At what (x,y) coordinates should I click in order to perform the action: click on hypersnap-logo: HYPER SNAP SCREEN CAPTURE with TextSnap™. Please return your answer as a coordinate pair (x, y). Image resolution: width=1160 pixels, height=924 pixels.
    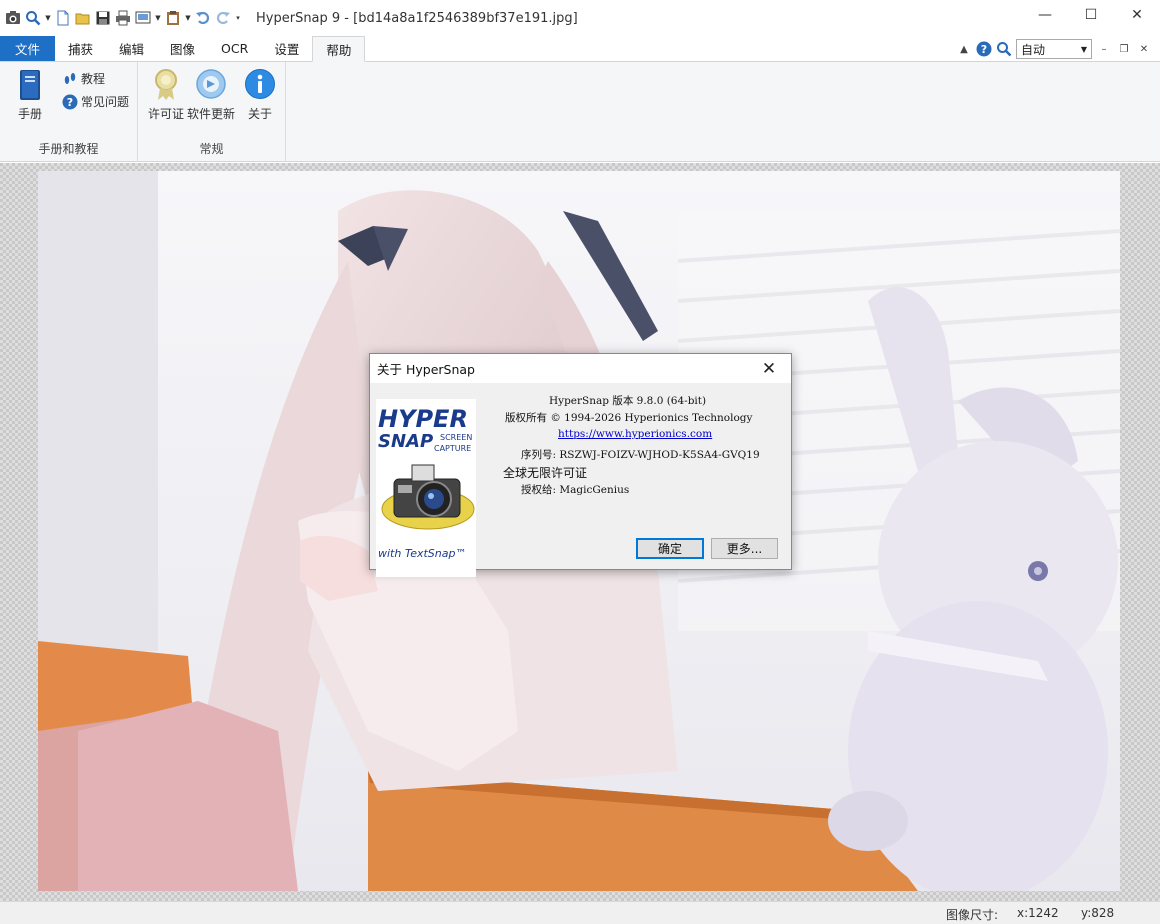
    Looking at the image, I should click on (426, 488).